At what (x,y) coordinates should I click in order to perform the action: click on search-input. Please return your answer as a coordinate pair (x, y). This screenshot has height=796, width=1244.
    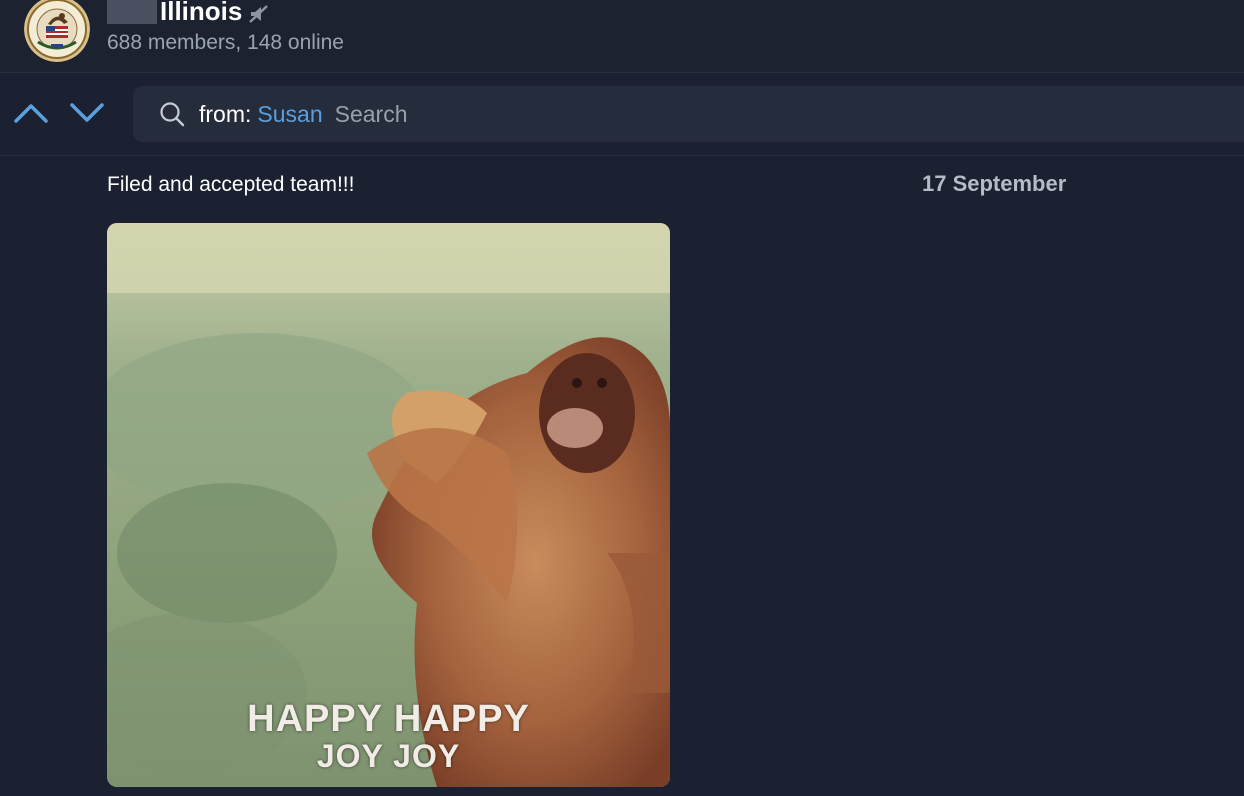
    Looking at the image, I should click on (534, 114).